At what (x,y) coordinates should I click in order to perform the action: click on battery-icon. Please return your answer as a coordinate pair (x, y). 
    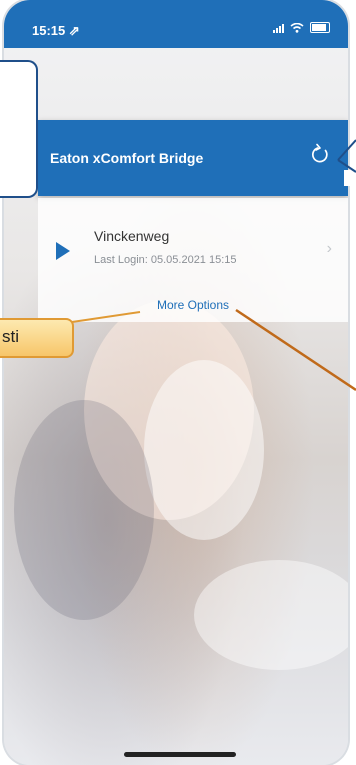
    Looking at the image, I should click on (320, 27).